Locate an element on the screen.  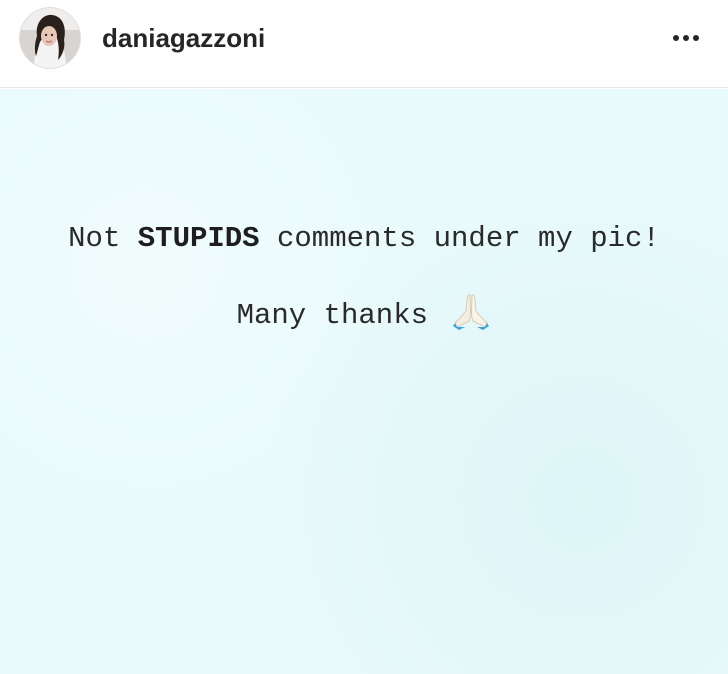
avatar is located at coordinates (50, 38).